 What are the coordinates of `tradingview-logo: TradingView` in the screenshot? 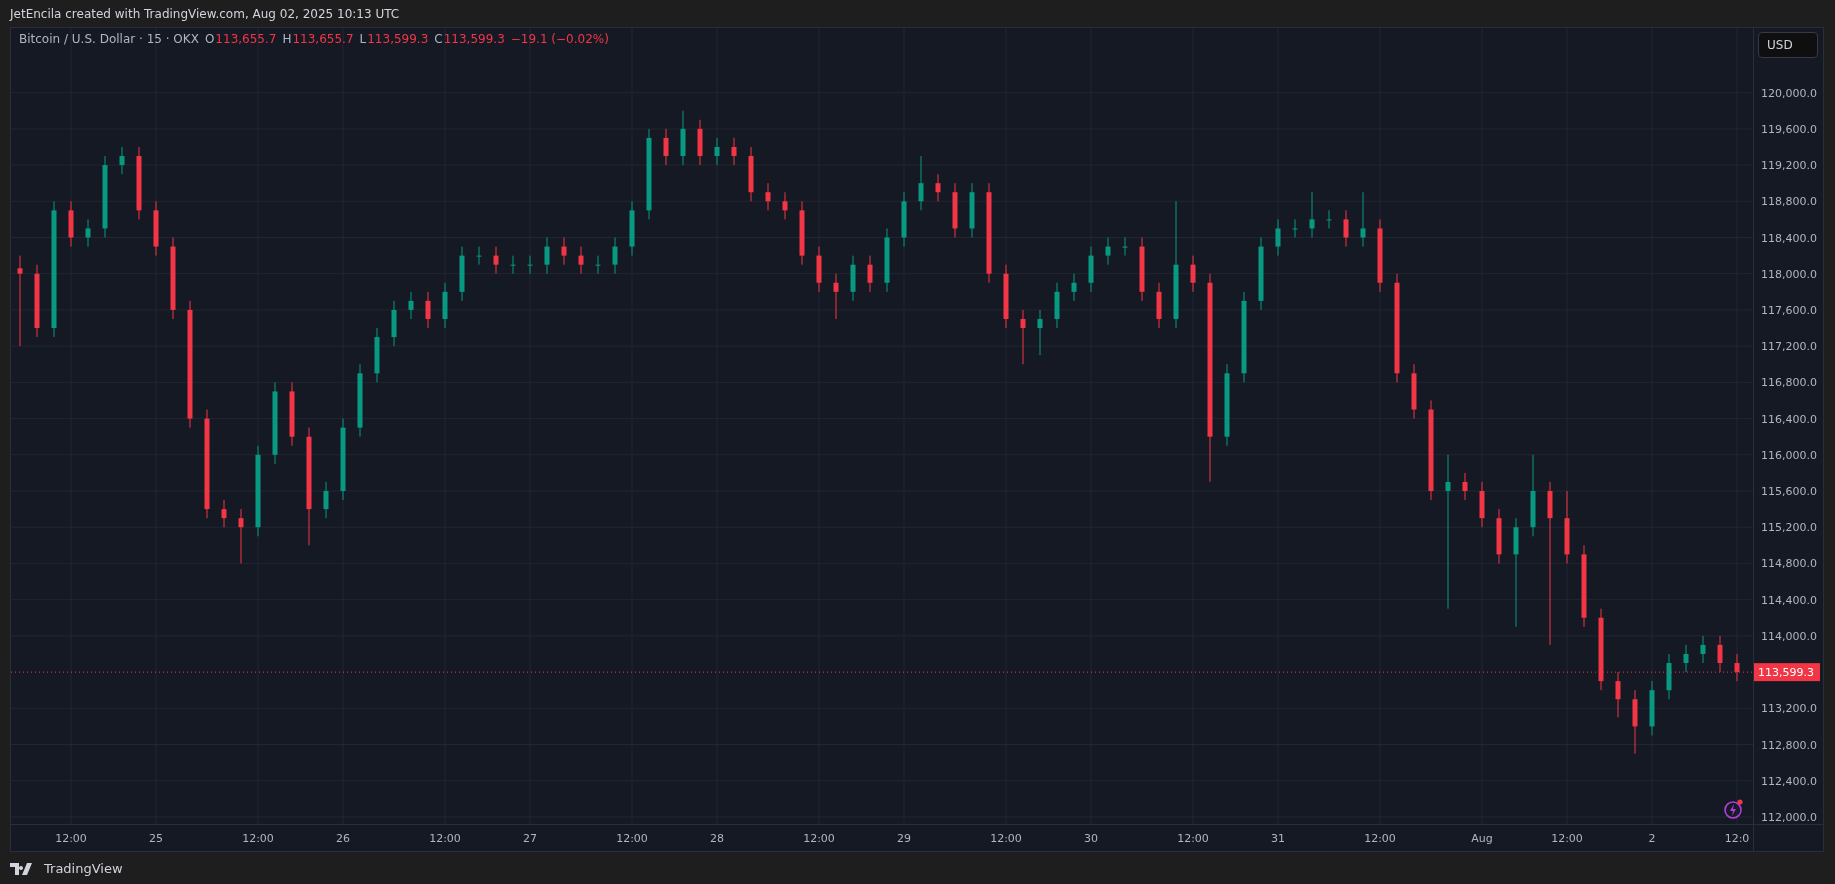 It's located at (917, 868).